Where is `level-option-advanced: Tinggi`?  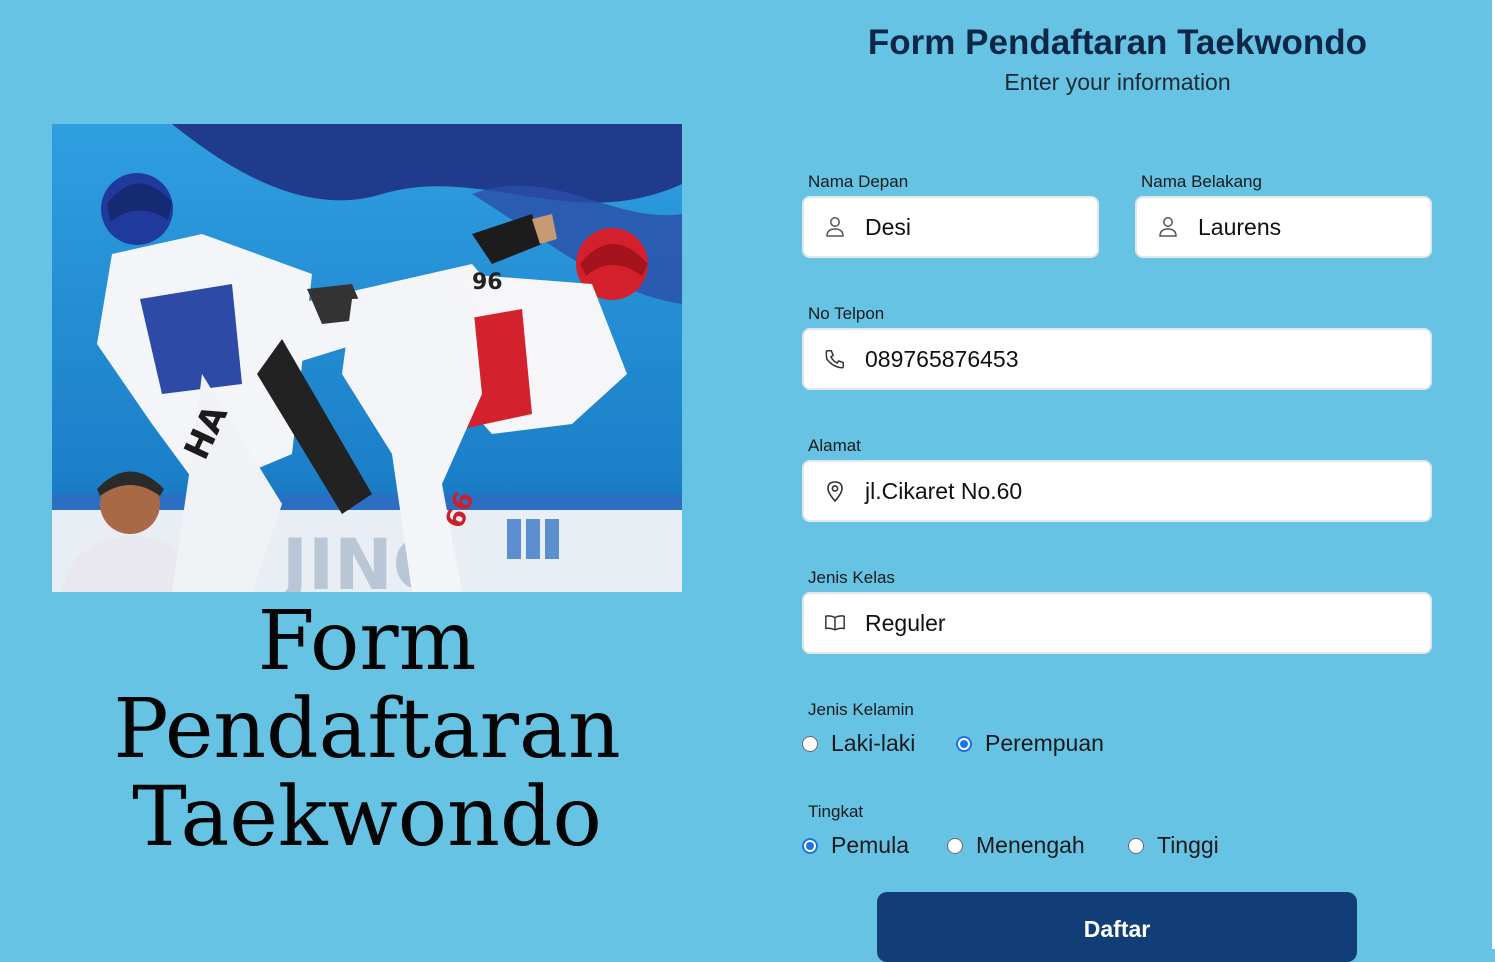
level-option-advanced: Tinggi is located at coordinates (1173, 845).